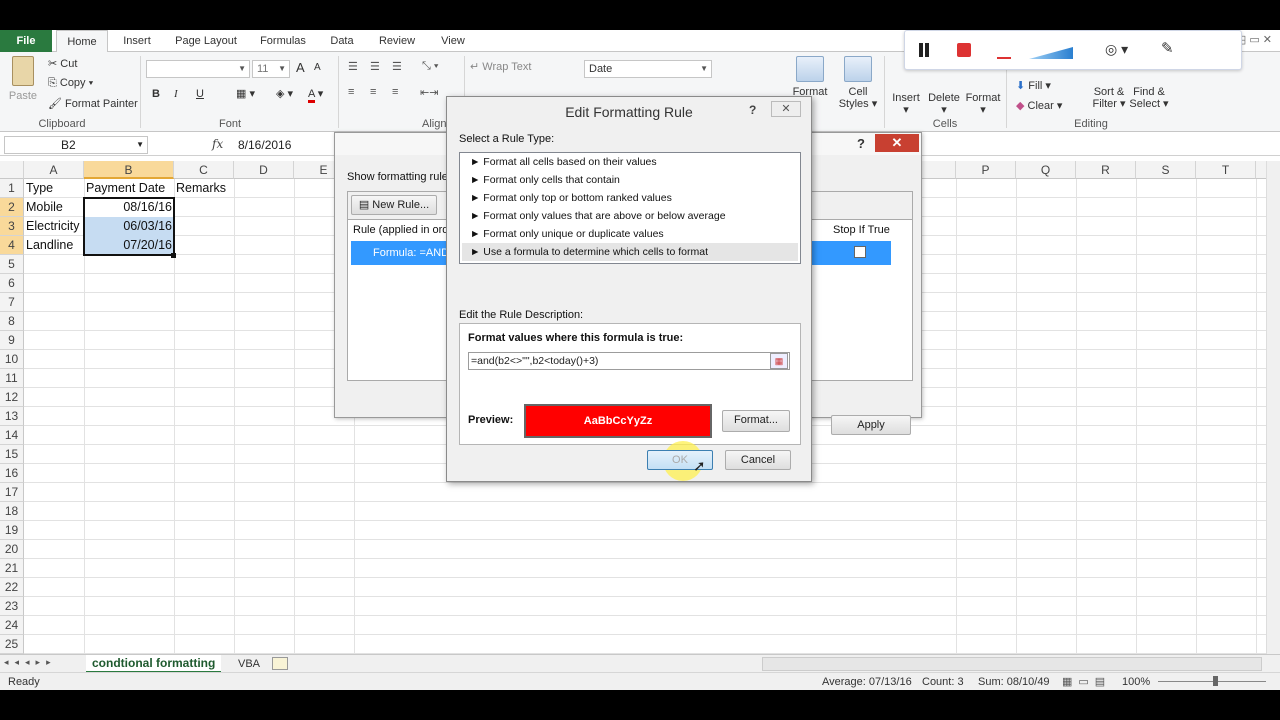  What do you see at coordinates (204, 188) in the screenshot?
I see `cell-c1: Remarks` at bounding box center [204, 188].